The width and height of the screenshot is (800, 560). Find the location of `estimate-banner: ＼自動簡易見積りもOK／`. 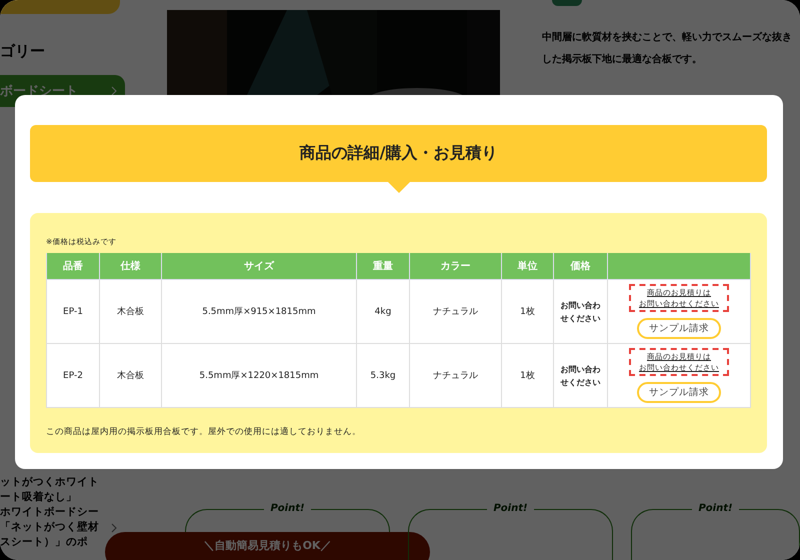

estimate-banner: ＼自動簡易見積りもOK／ is located at coordinates (267, 546).